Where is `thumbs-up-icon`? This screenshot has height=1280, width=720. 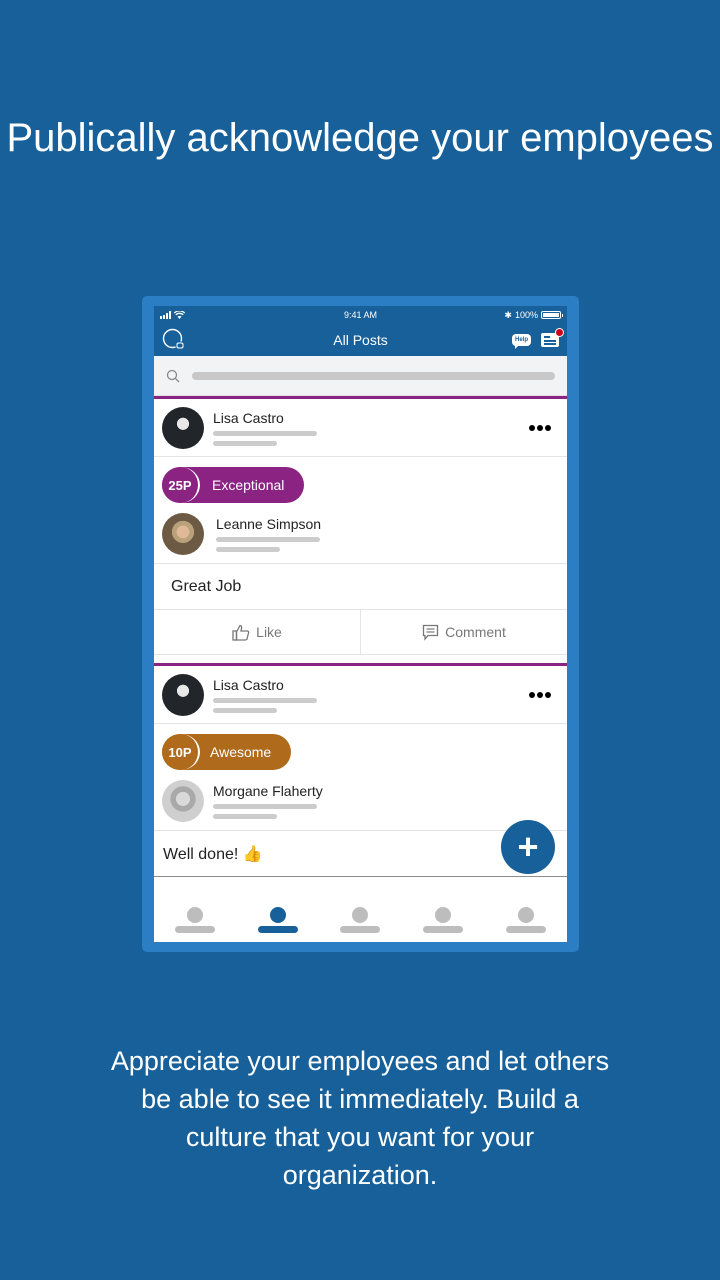
thumbs-up-icon is located at coordinates (241, 632).